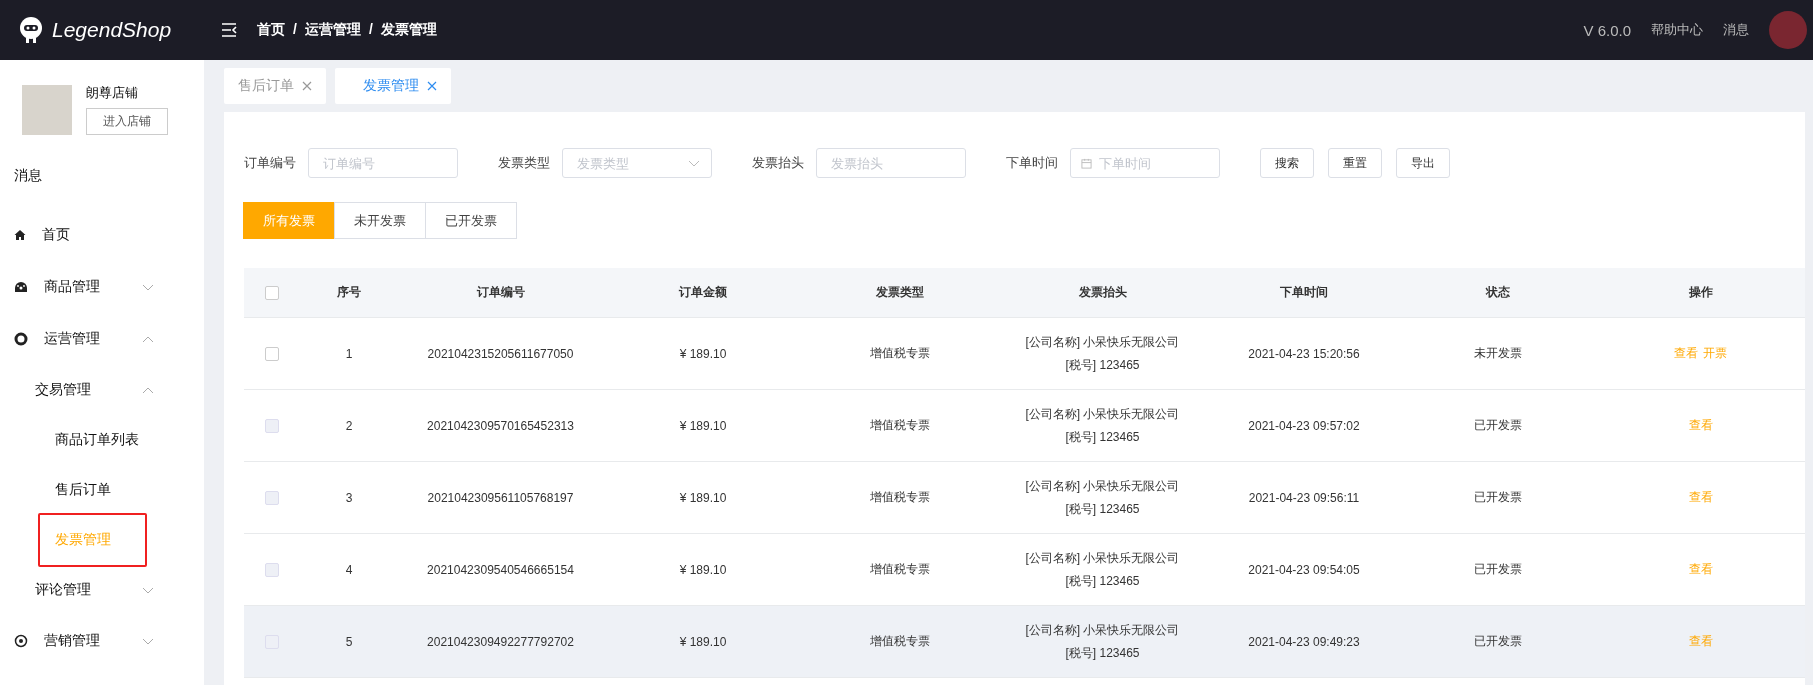 Image resolution: width=1813 pixels, height=685 pixels. I want to click on action-button: 搜索, so click(1287, 163).